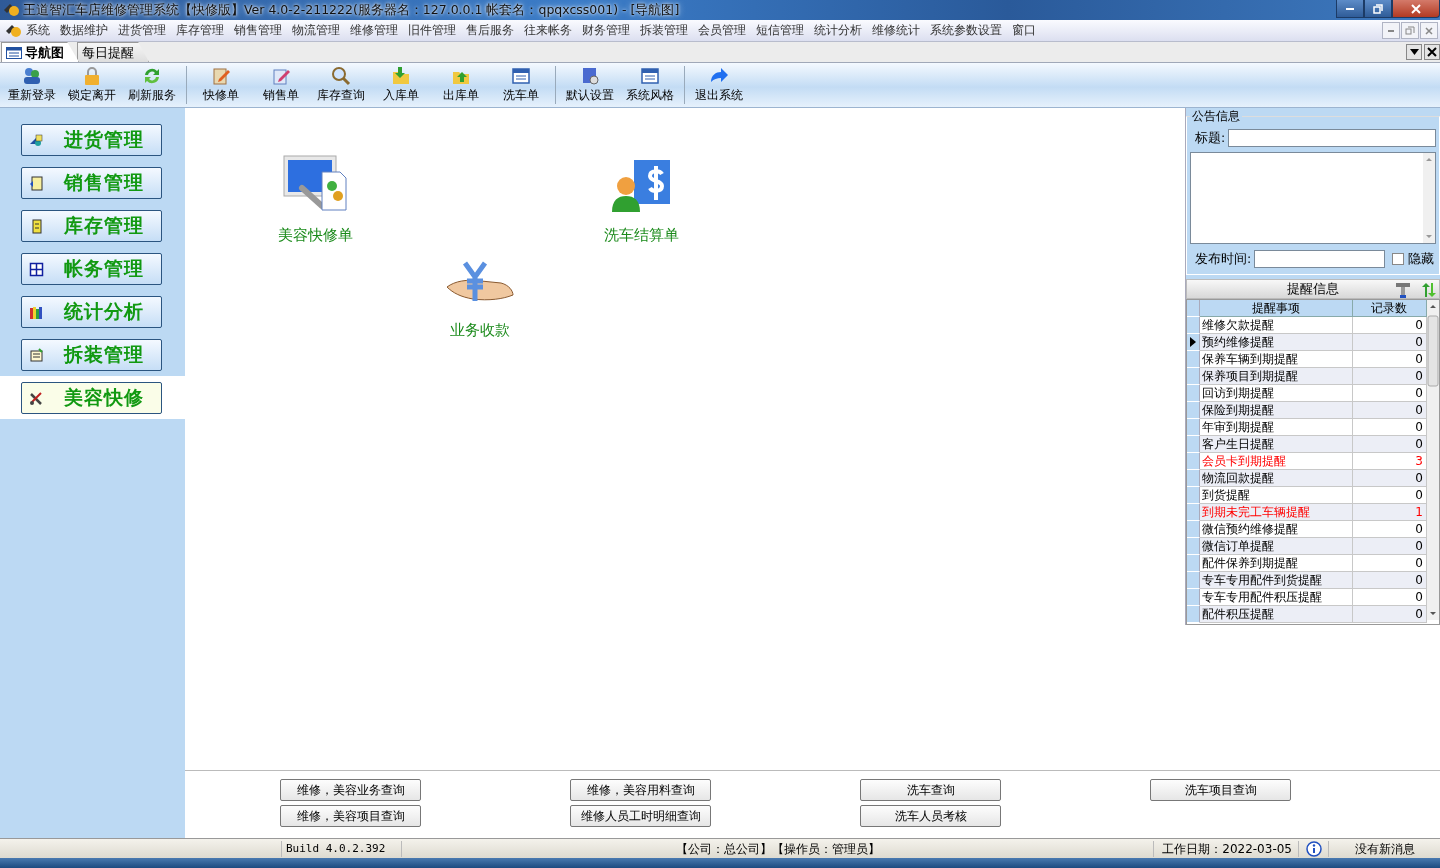 The height and width of the screenshot is (868, 1440). Describe the element at coordinates (640, 790) in the screenshot. I see `query-button: 维修，美容用料查询` at that location.